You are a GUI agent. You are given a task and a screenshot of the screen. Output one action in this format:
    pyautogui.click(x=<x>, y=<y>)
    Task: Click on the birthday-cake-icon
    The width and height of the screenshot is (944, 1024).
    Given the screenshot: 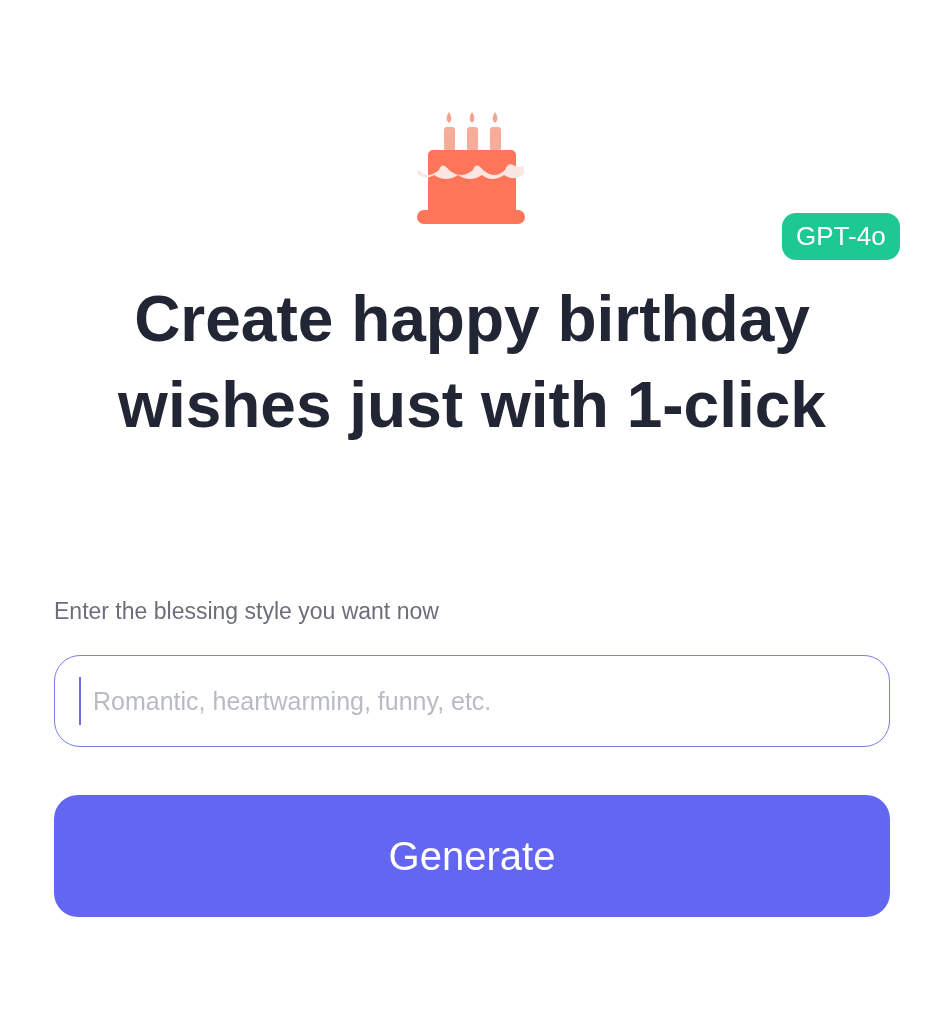 What is the action you would take?
    pyautogui.click(x=472, y=168)
    